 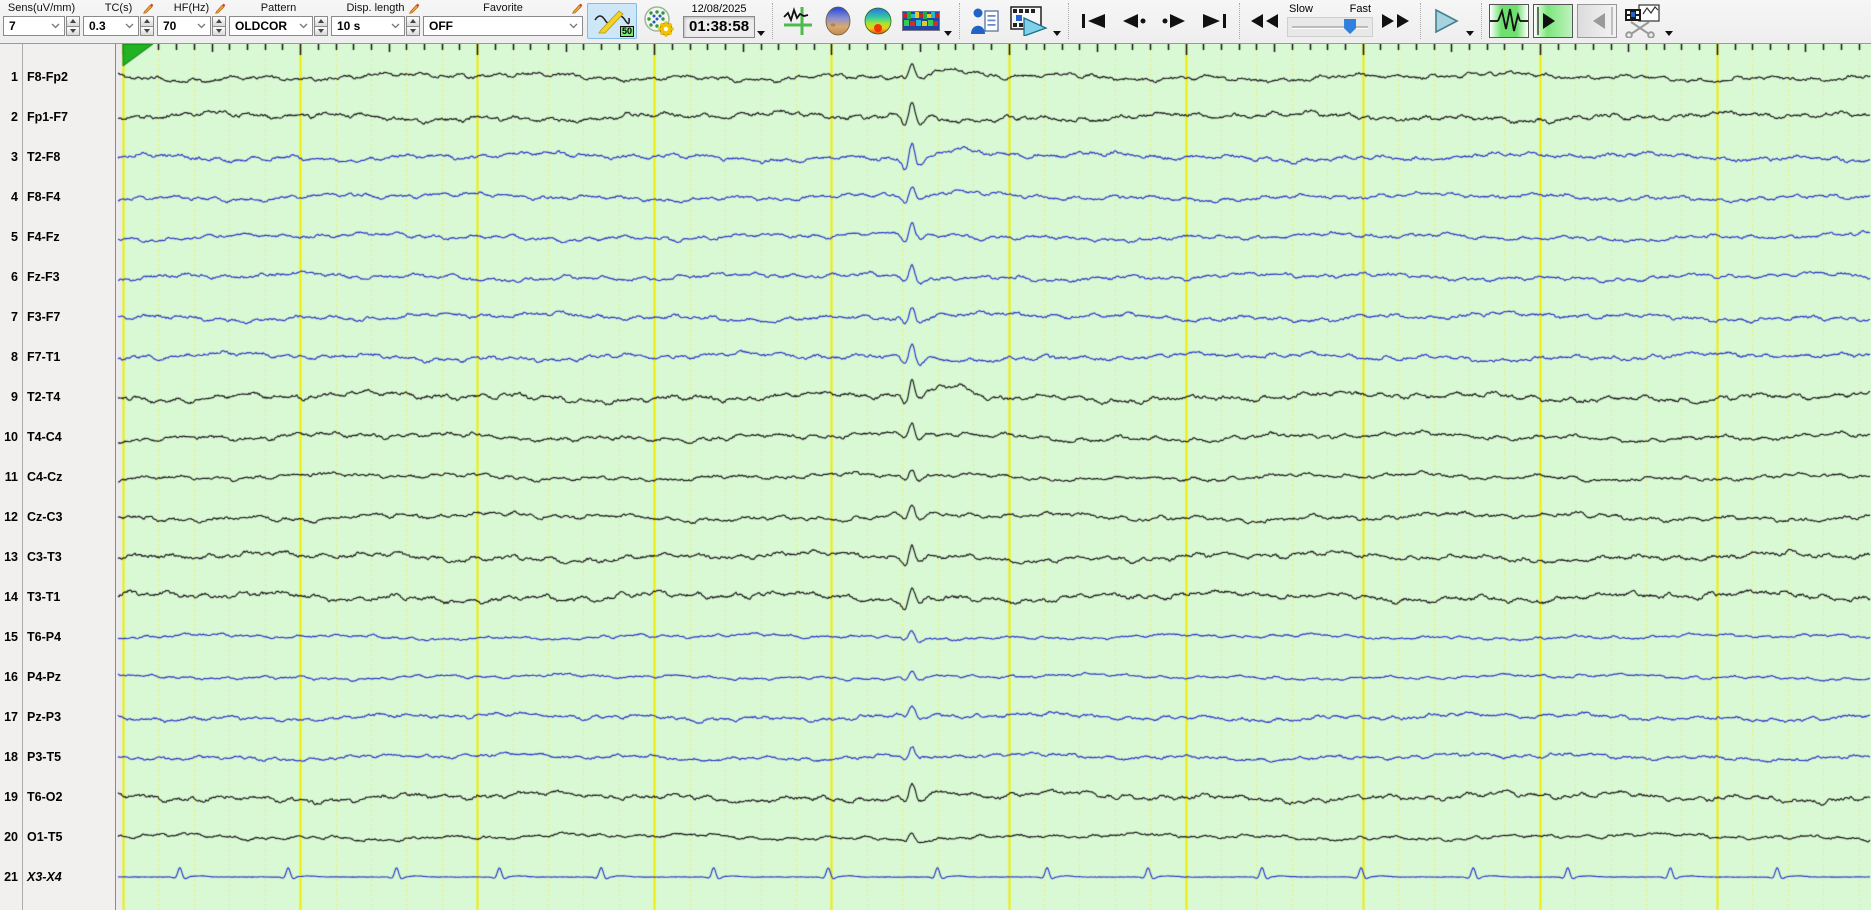 What do you see at coordinates (44, 677) in the screenshot?
I see `channel-label: P4-Pz` at bounding box center [44, 677].